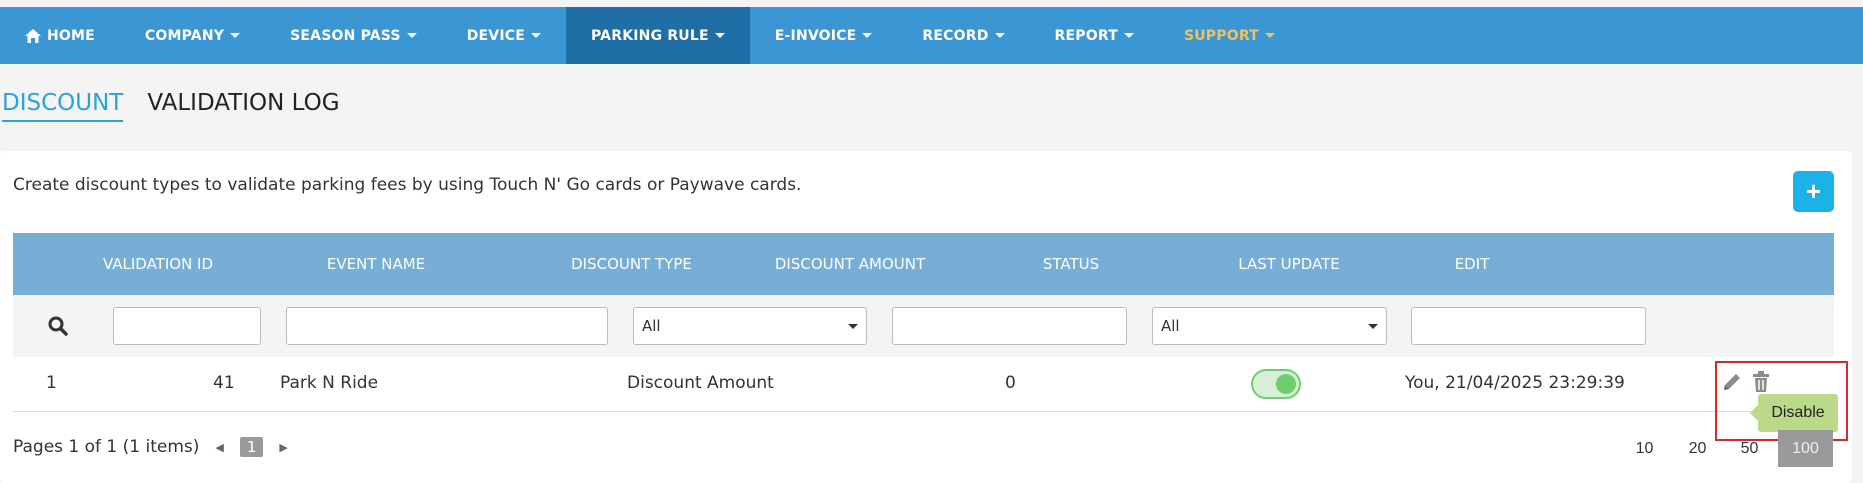 Image resolution: width=1863 pixels, height=483 pixels. I want to click on page-tabs: DISCOUNT VALIDATION LOG, so click(171, 106).